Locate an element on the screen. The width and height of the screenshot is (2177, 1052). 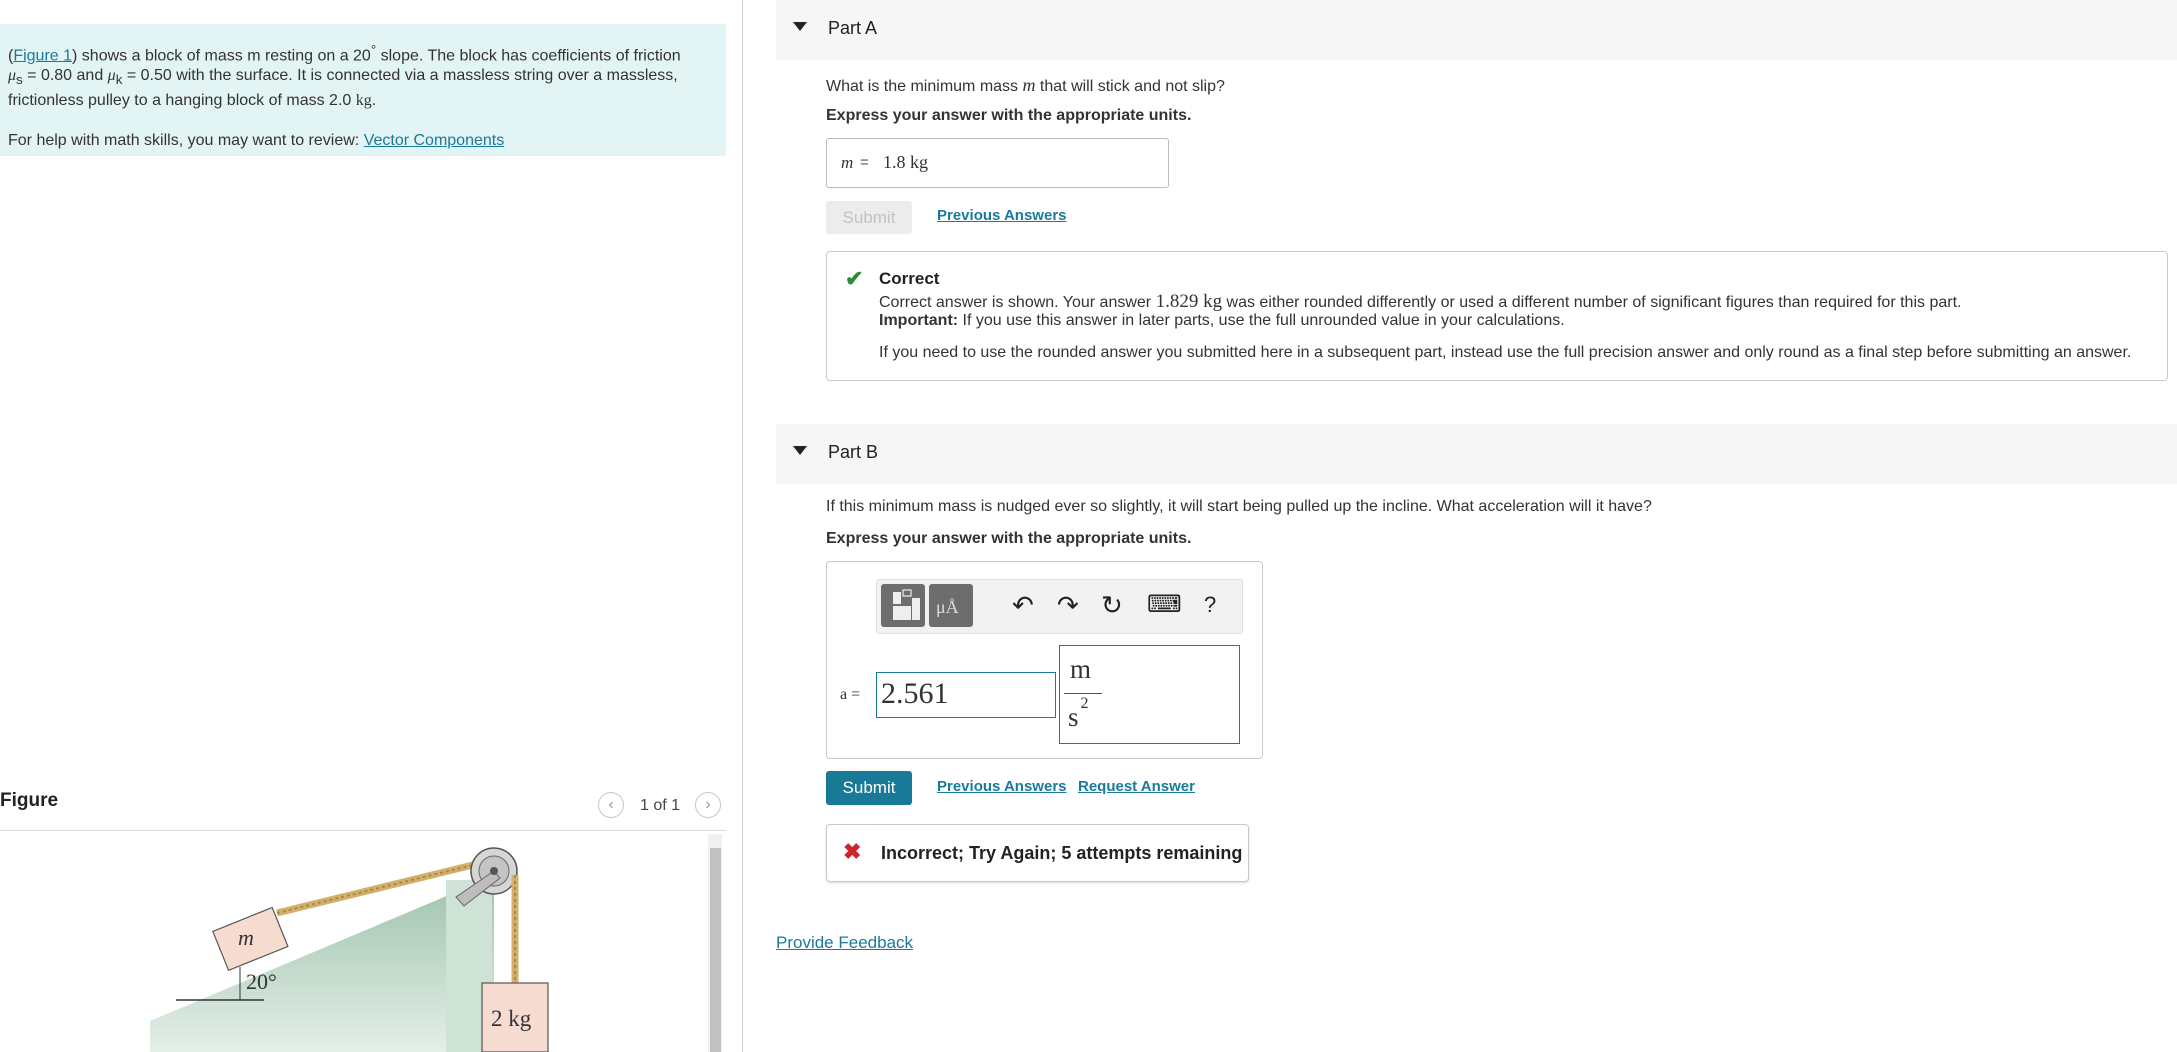
close-x-icon: ✖ is located at coordinates (852, 851).